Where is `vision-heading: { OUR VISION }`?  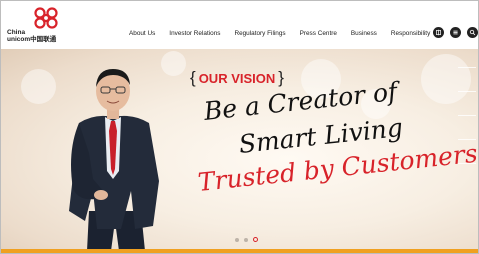 vision-heading: { OUR VISION } is located at coordinates (237, 78).